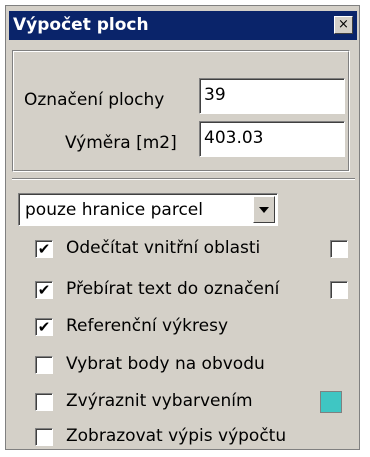  Describe the element at coordinates (339, 290) in the screenshot. I see `take-text-extra-checkbox` at that location.